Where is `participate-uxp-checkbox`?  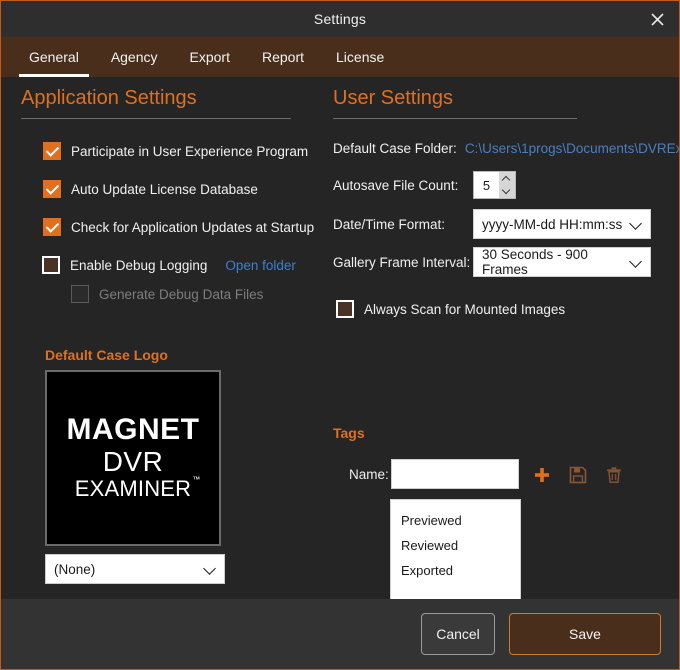
participate-uxp-checkbox is located at coordinates (52, 151).